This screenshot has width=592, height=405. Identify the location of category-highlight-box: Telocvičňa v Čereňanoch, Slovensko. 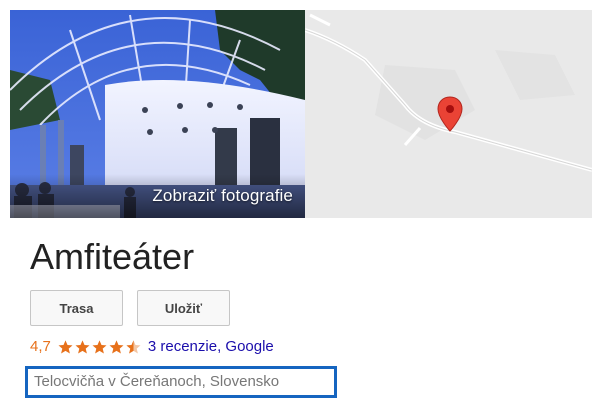
(181, 382).